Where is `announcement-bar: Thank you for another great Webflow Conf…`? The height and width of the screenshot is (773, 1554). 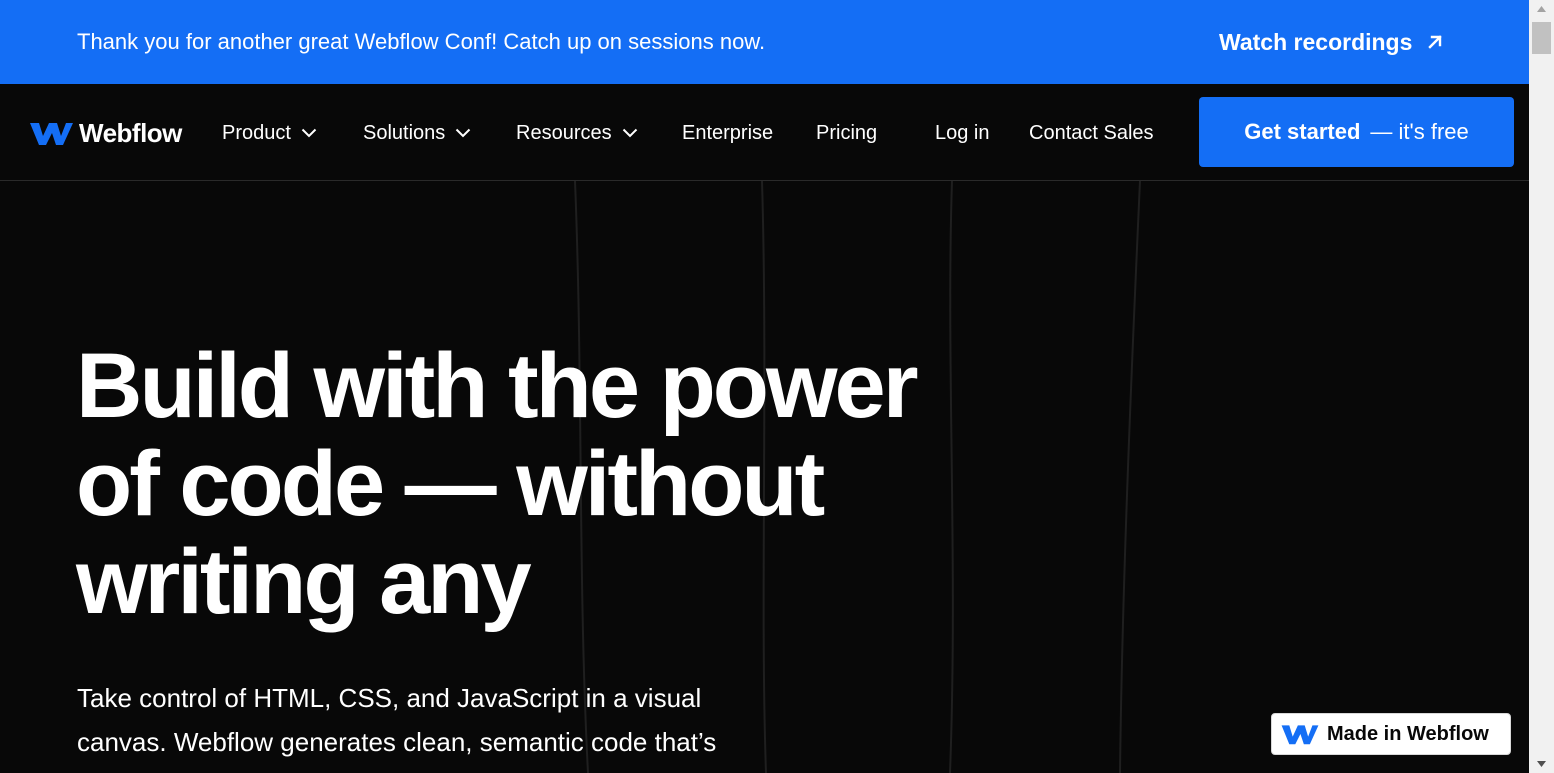
announcement-bar: Thank you for another great Webflow Conf… is located at coordinates (764, 42).